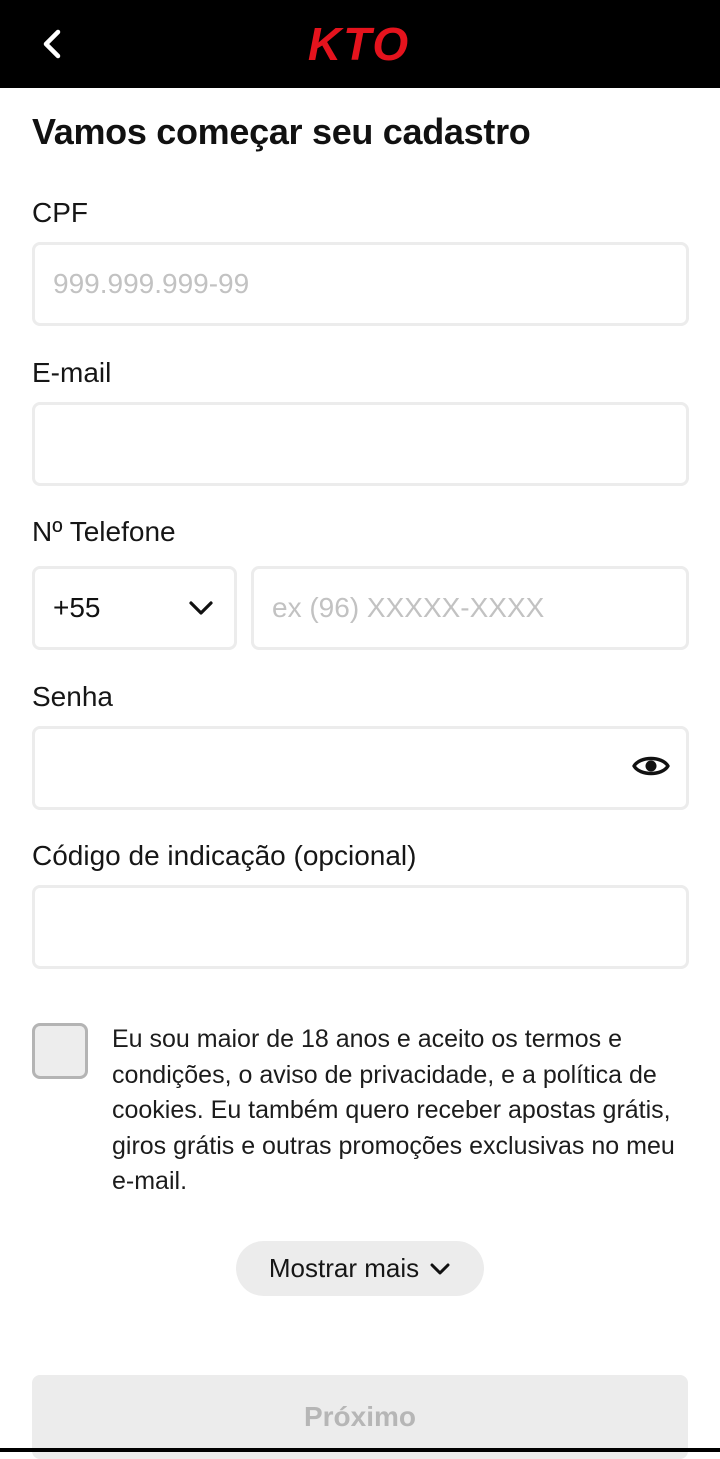  I want to click on referral-label: Código de indicação (opcional), so click(224, 855).